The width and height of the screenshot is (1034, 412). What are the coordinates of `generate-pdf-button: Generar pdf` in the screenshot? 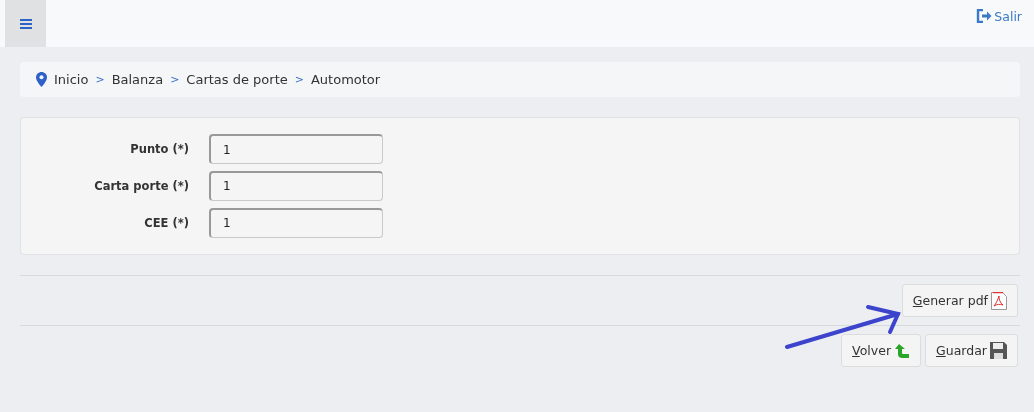 It's located at (959, 300).